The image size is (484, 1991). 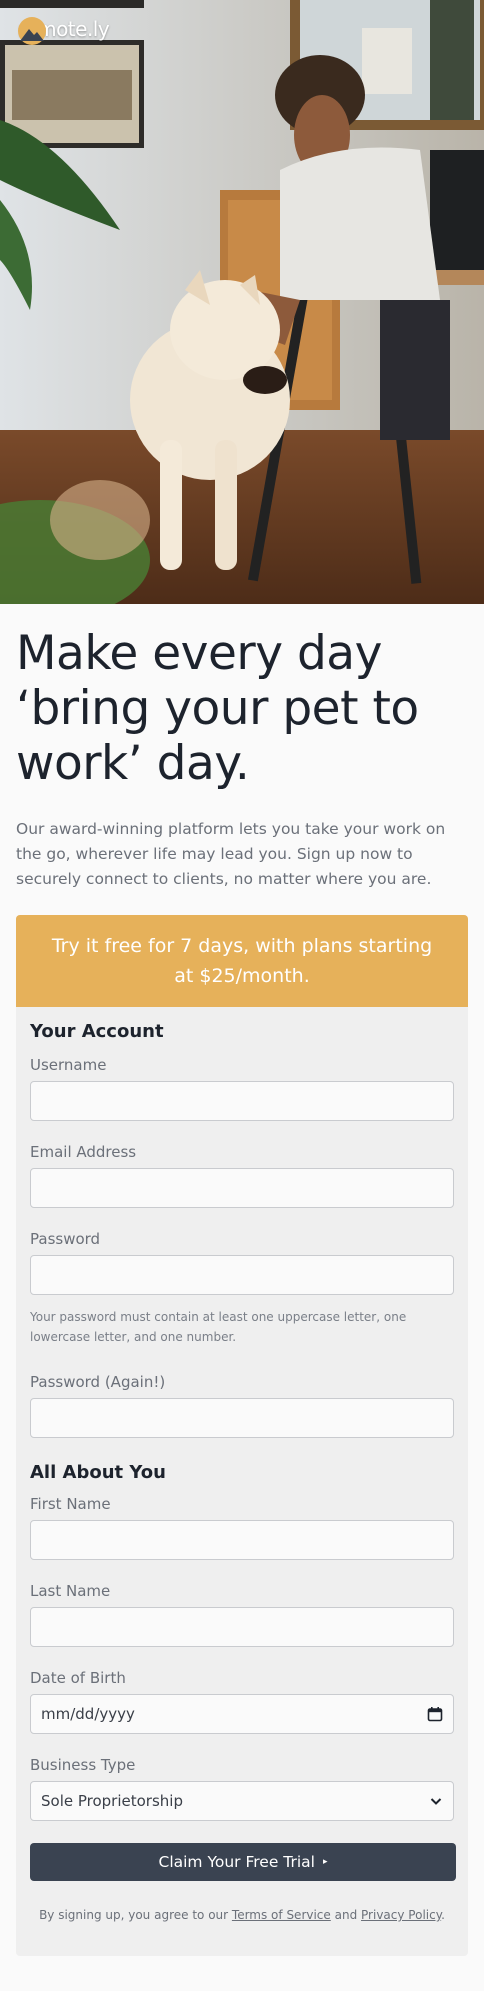 I want to click on dob-label: Date of Birth, so click(x=78, y=1678).